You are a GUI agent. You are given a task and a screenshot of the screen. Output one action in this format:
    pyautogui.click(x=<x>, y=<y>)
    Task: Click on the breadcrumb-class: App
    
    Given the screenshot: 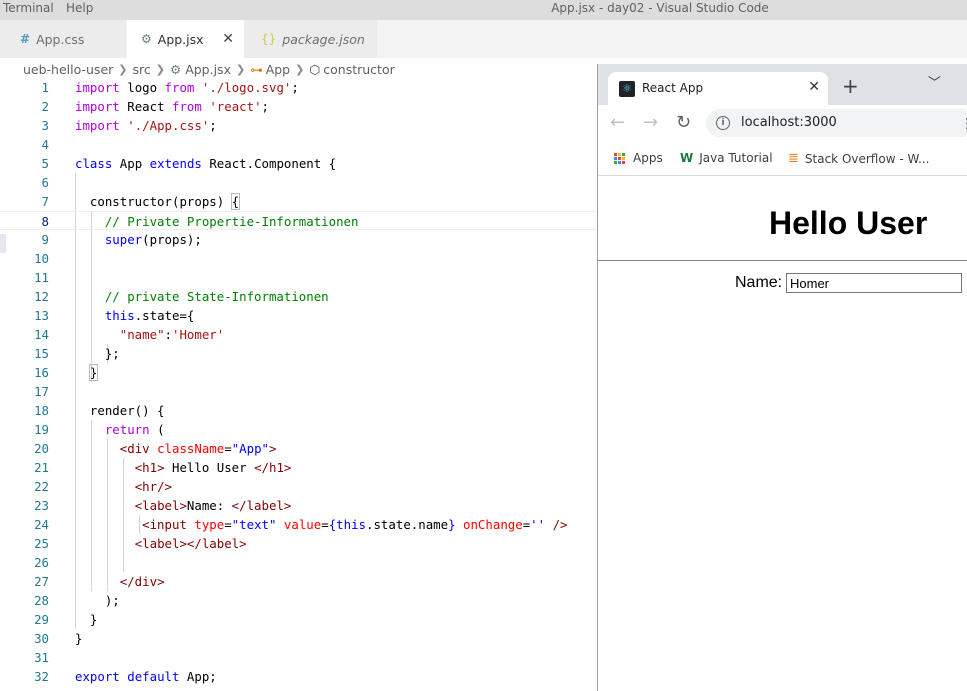 What is the action you would take?
    pyautogui.click(x=278, y=69)
    